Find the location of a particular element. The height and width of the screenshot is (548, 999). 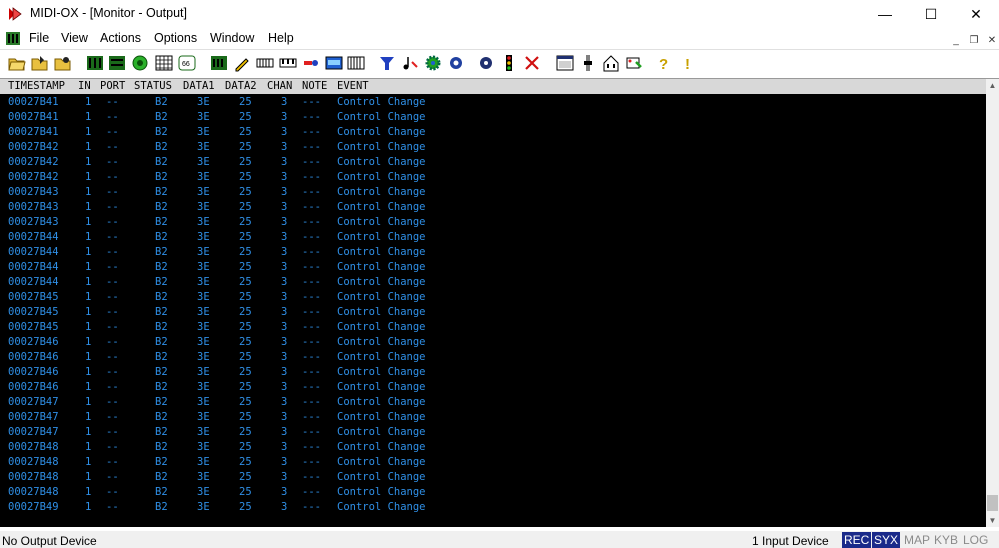

midi-ox-app-icon is located at coordinates (15, 14).